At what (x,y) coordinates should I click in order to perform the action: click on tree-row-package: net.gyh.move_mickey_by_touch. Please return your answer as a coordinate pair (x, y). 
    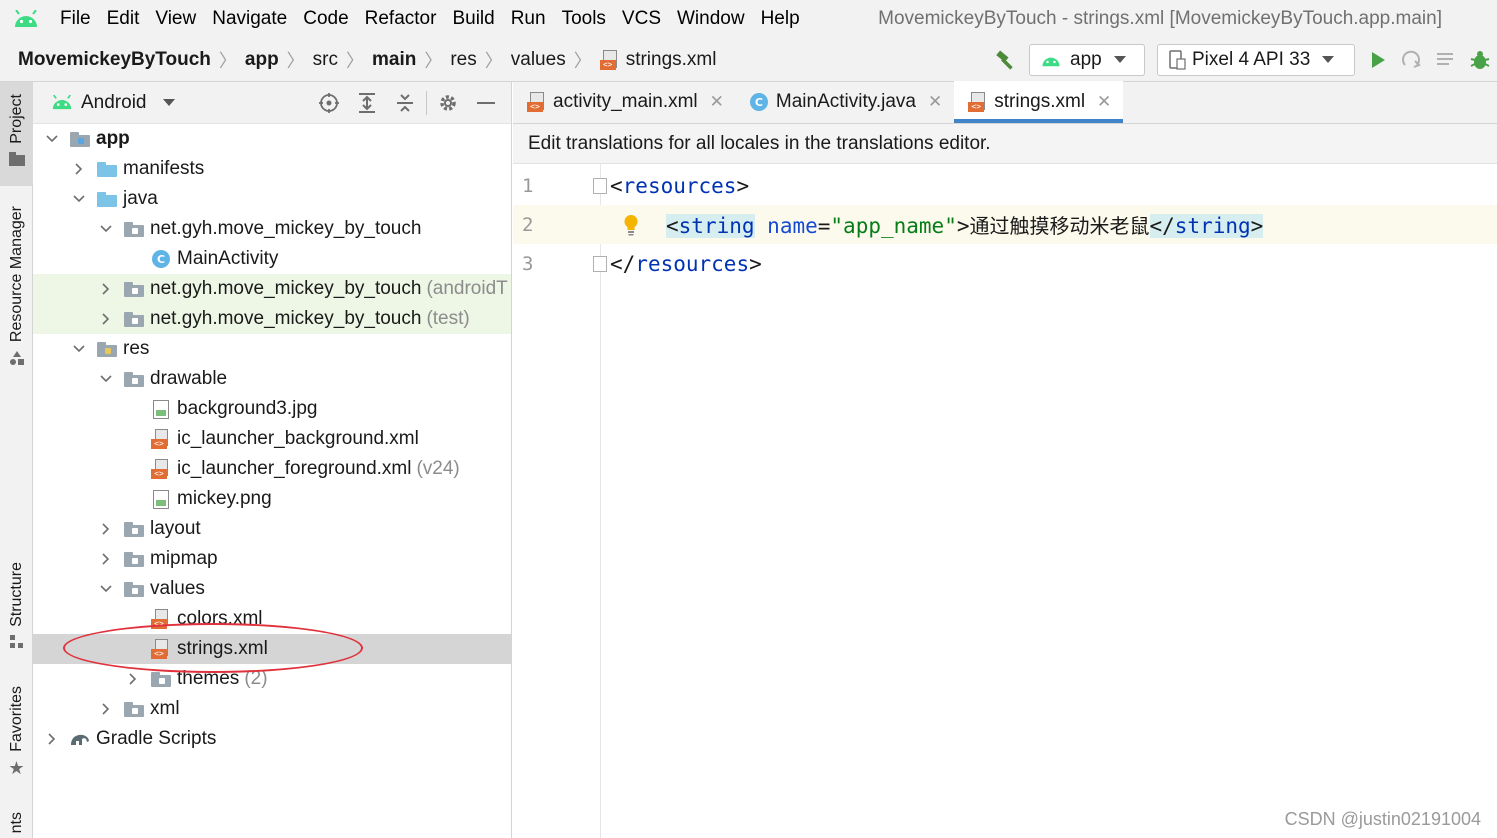
    Looking at the image, I should click on (272, 229).